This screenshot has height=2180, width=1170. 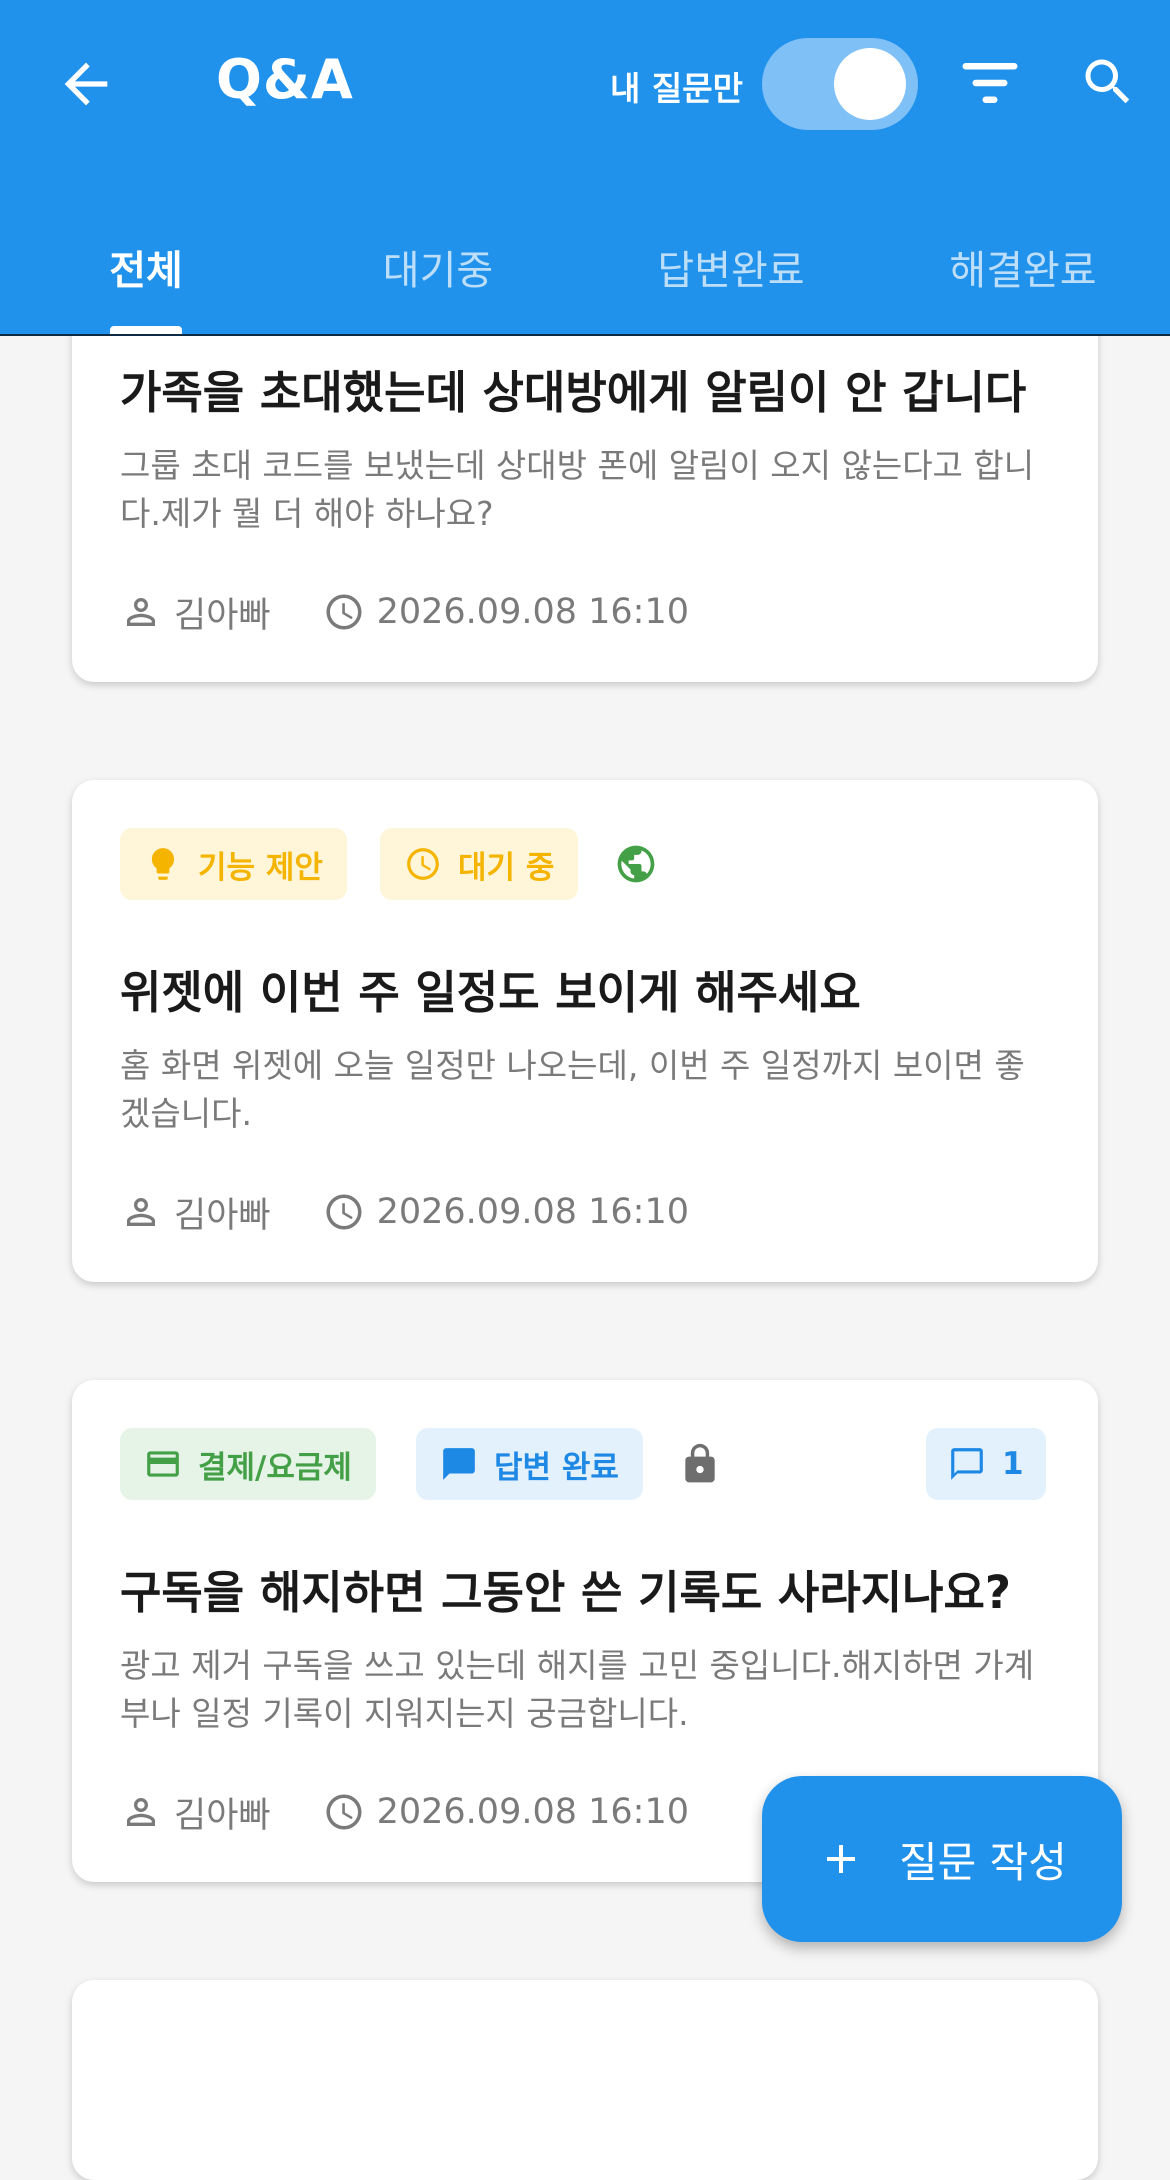 What do you see at coordinates (983, 1862) in the screenshot?
I see `write-question-label: 질문 작성` at bounding box center [983, 1862].